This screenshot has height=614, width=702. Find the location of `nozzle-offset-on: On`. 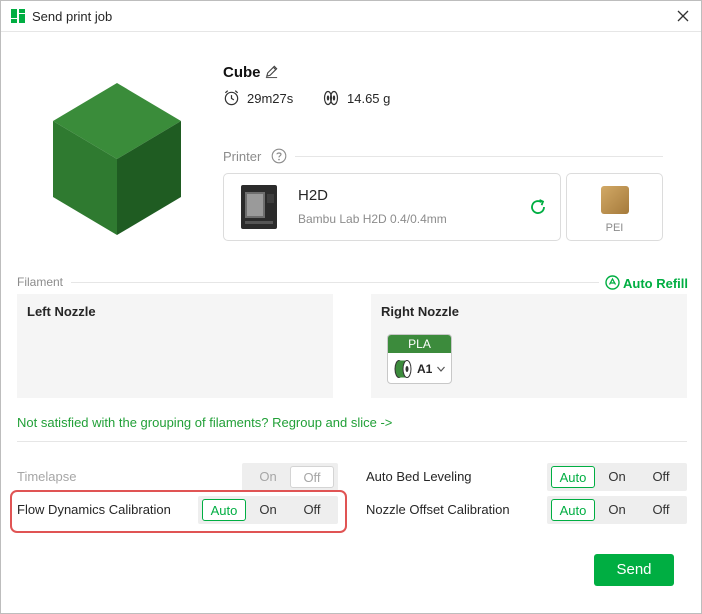

nozzle-offset-on: On is located at coordinates (617, 510).